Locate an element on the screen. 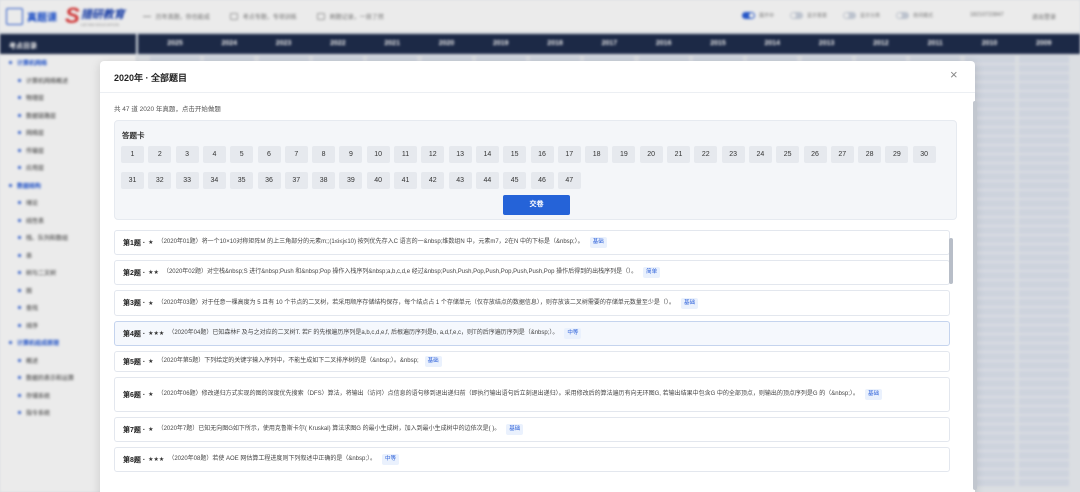 This screenshot has width=1080, height=492. question-number-button: 38 is located at coordinates (324, 180).